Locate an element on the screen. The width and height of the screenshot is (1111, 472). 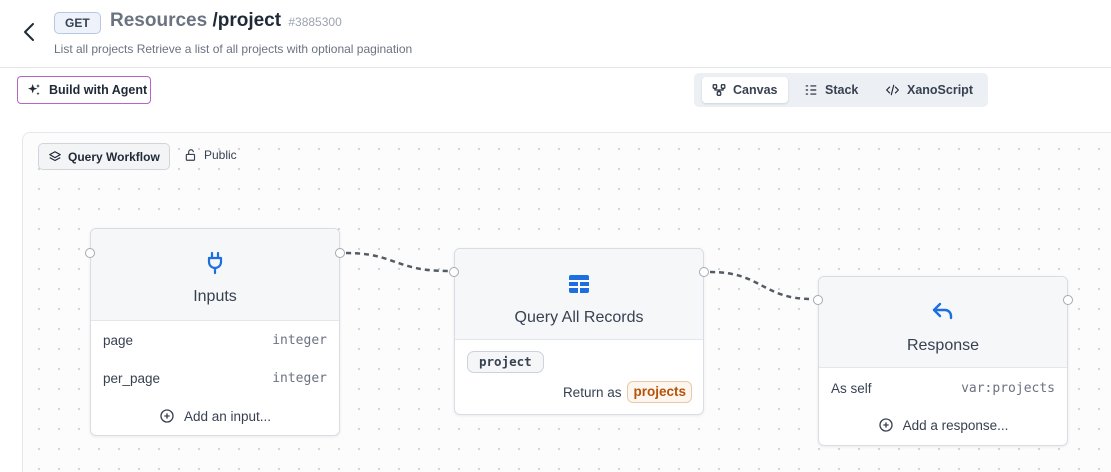
query-node-title: Query All Records is located at coordinates (579, 317).